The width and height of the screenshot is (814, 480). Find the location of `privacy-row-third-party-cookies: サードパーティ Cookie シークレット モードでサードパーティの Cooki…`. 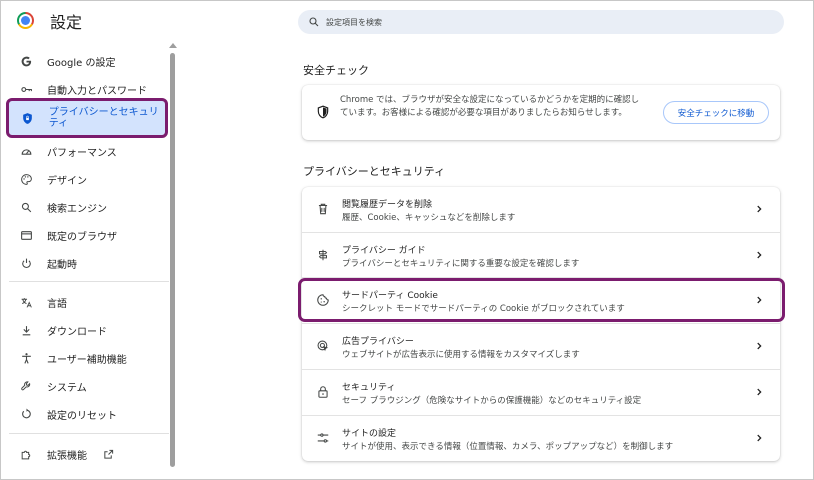

privacy-row-third-party-cookies: サードパーティ Cookie シークレット モードでサードパーティの Cooki… is located at coordinates (541, 299).